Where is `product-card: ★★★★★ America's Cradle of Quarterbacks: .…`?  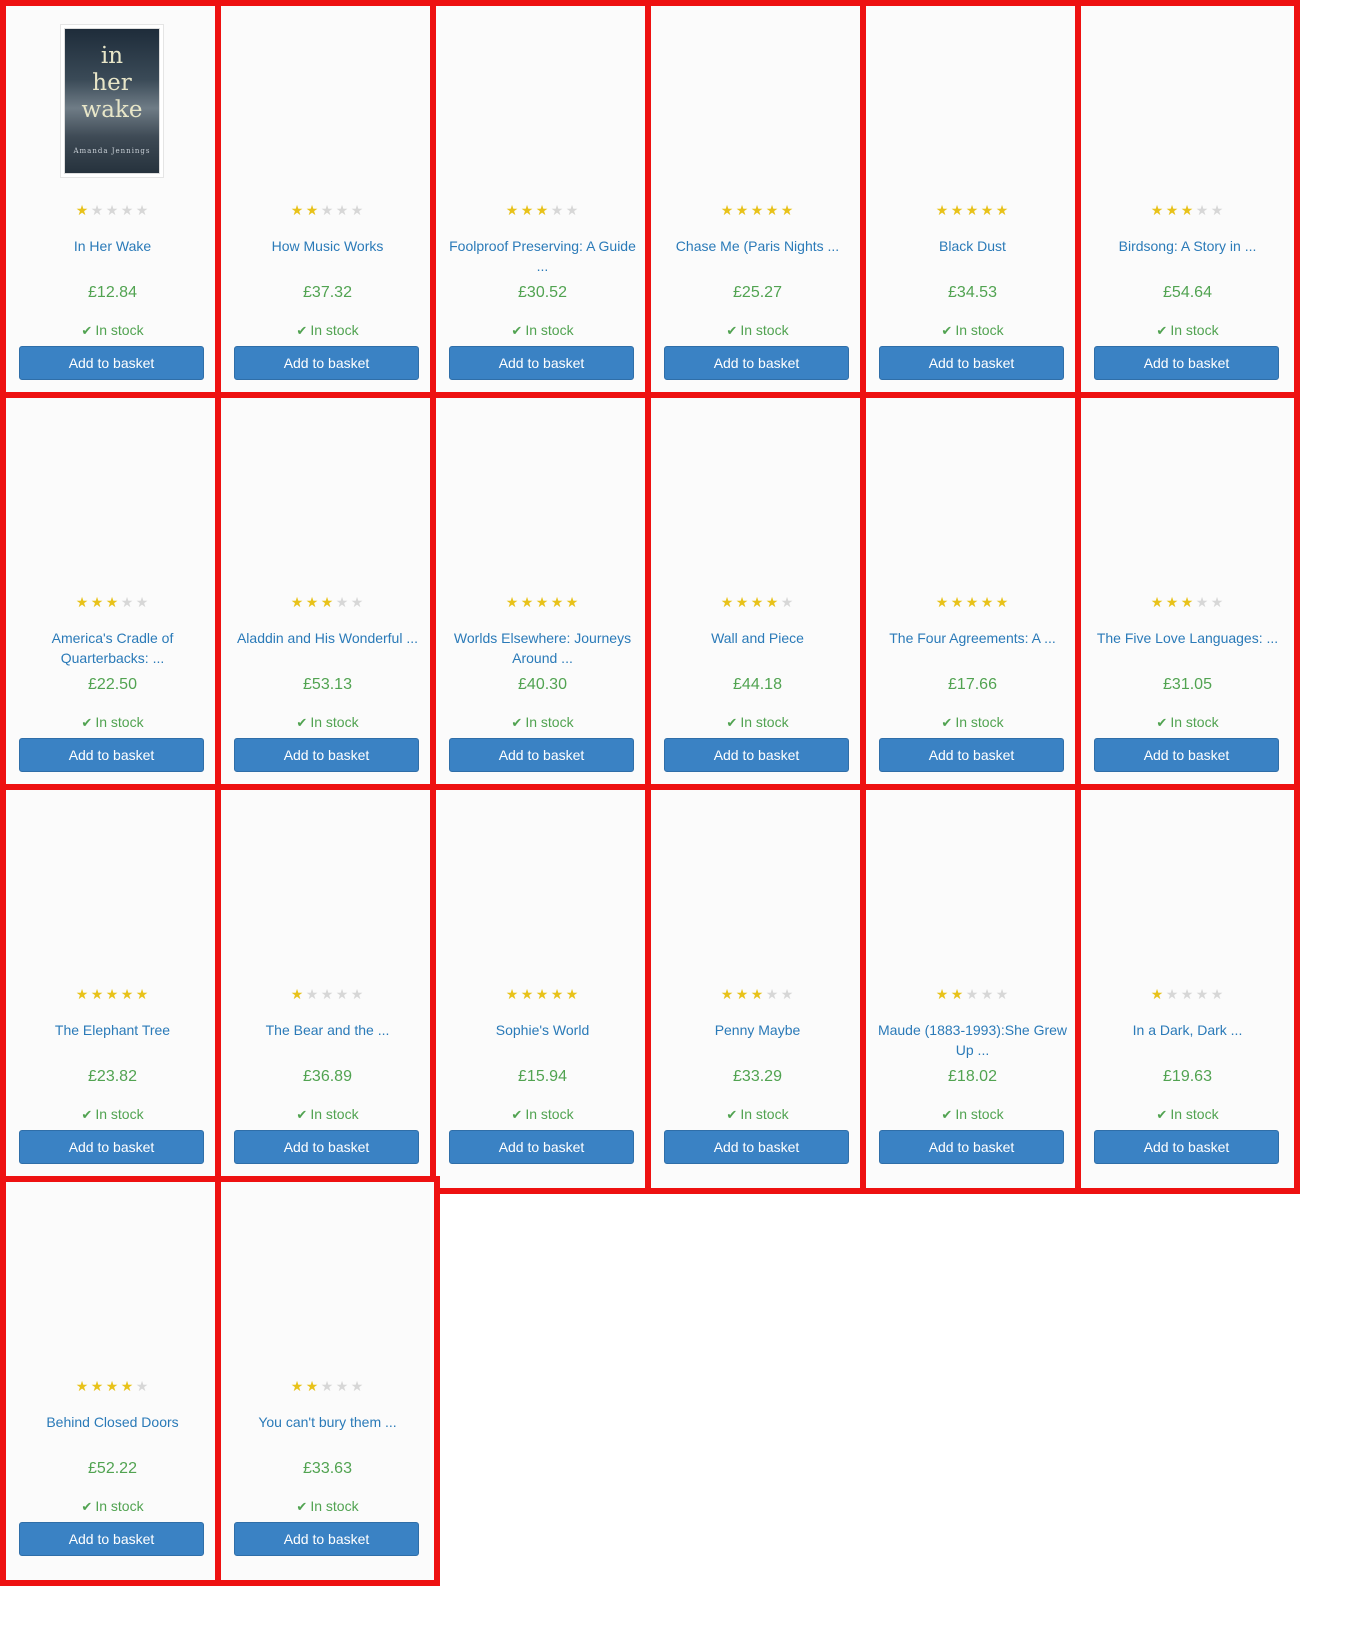 product-card: ★★★★★ America's Cradle of Quarterbacks: .… is located at coordinates (112, 597).